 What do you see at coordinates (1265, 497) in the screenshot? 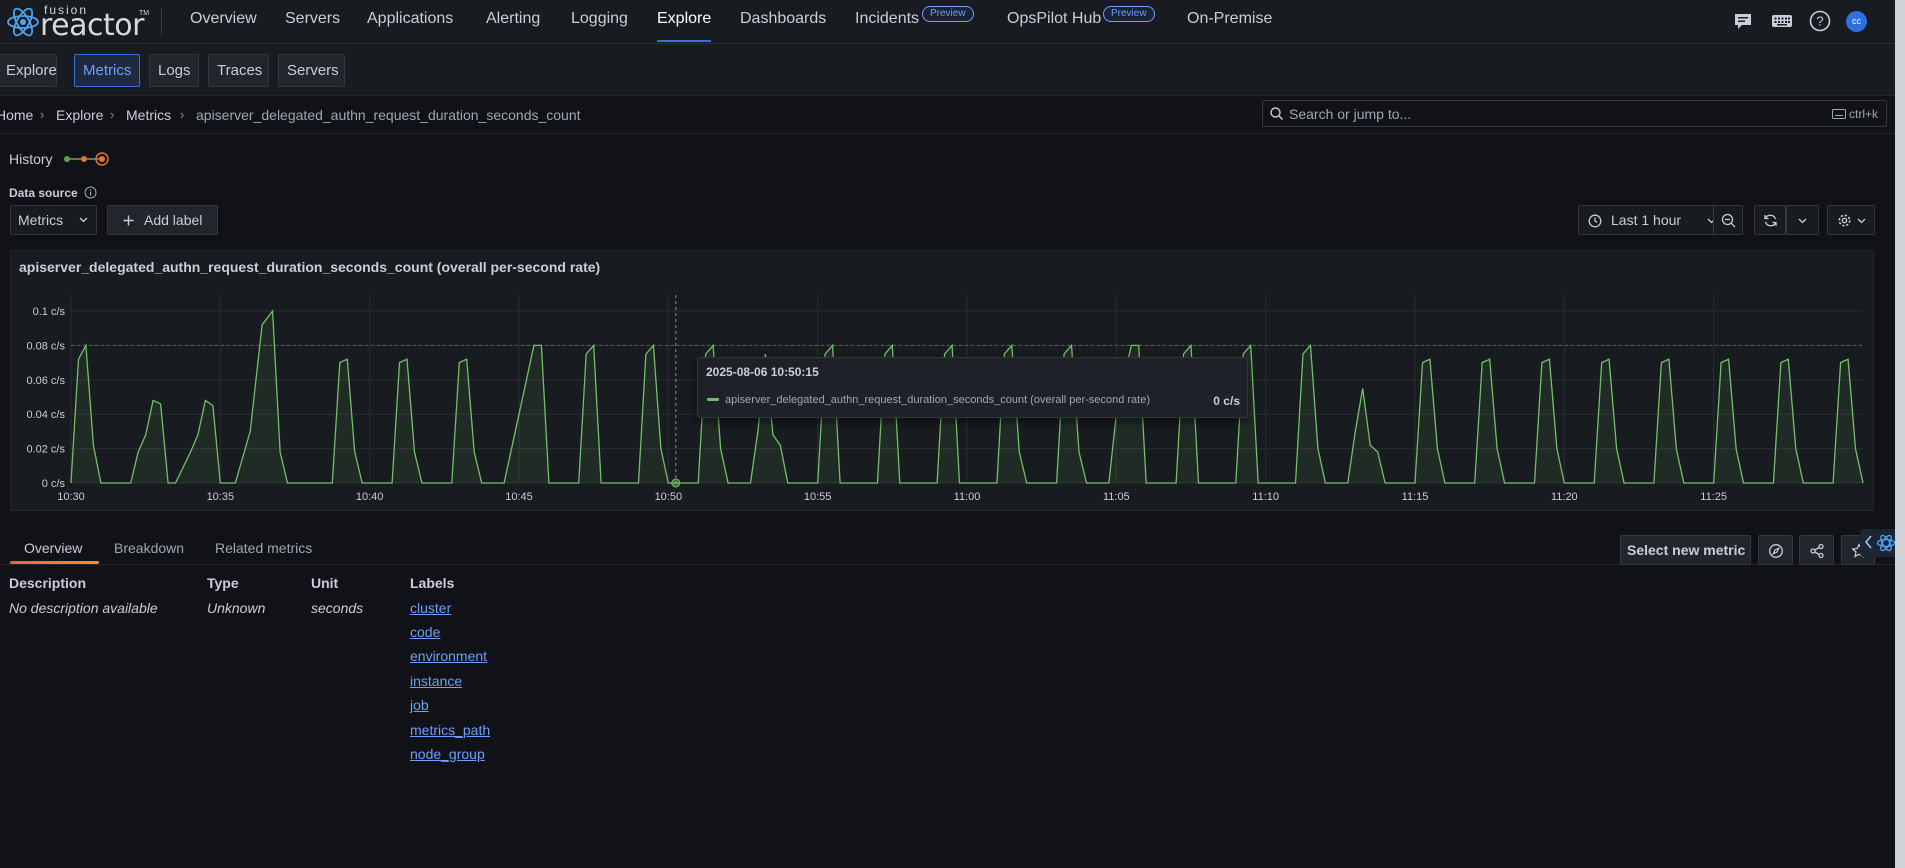
I see `x-tick-label: 11:10` at bounding box center [1265, 497].